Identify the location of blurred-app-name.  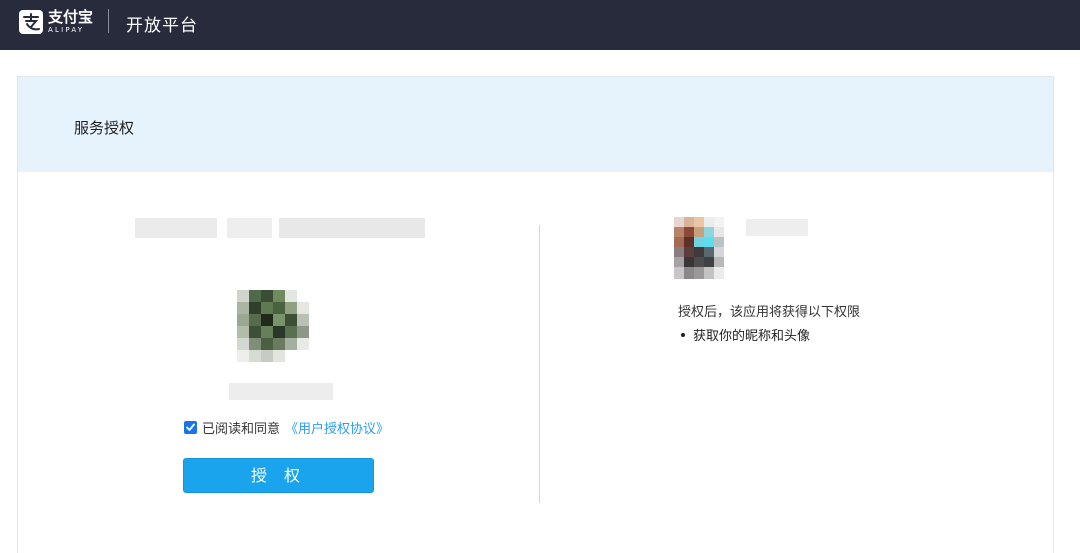
(281, 391).